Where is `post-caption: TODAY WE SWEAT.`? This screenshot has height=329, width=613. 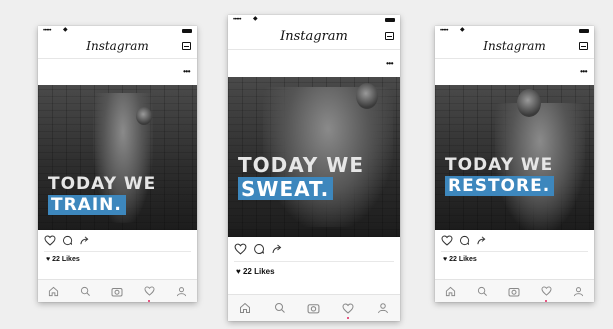 post-caption: TODAY WE SWEAT. is located at coordinates (301, 177).